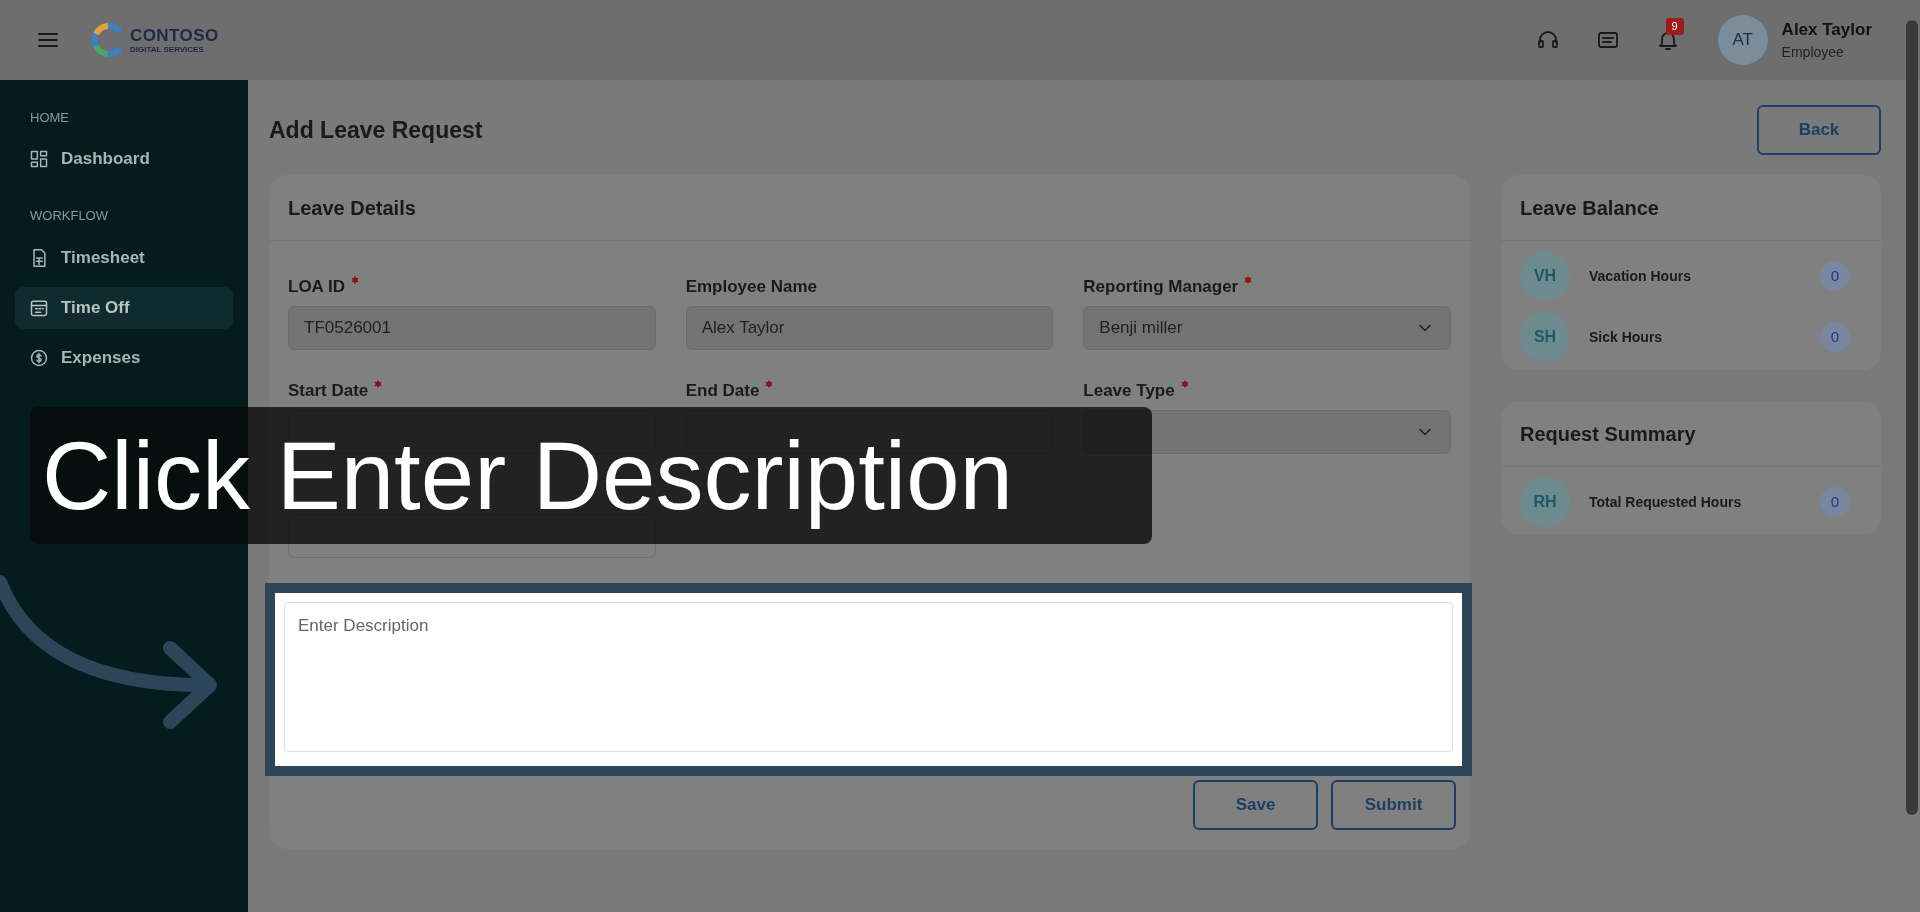 The width and height of the screenshot is (1920, 912). I want to click on card-title: Leave Balance, so click(1589, 208).